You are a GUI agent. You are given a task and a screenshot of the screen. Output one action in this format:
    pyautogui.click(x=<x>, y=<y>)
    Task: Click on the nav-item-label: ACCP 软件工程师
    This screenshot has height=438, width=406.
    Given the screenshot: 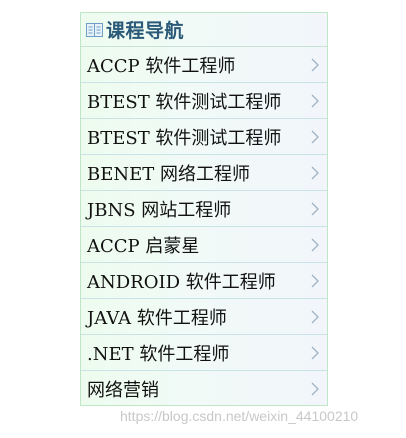 What is the action you would take?
    pyautogui.click(x=161, y=66)
    